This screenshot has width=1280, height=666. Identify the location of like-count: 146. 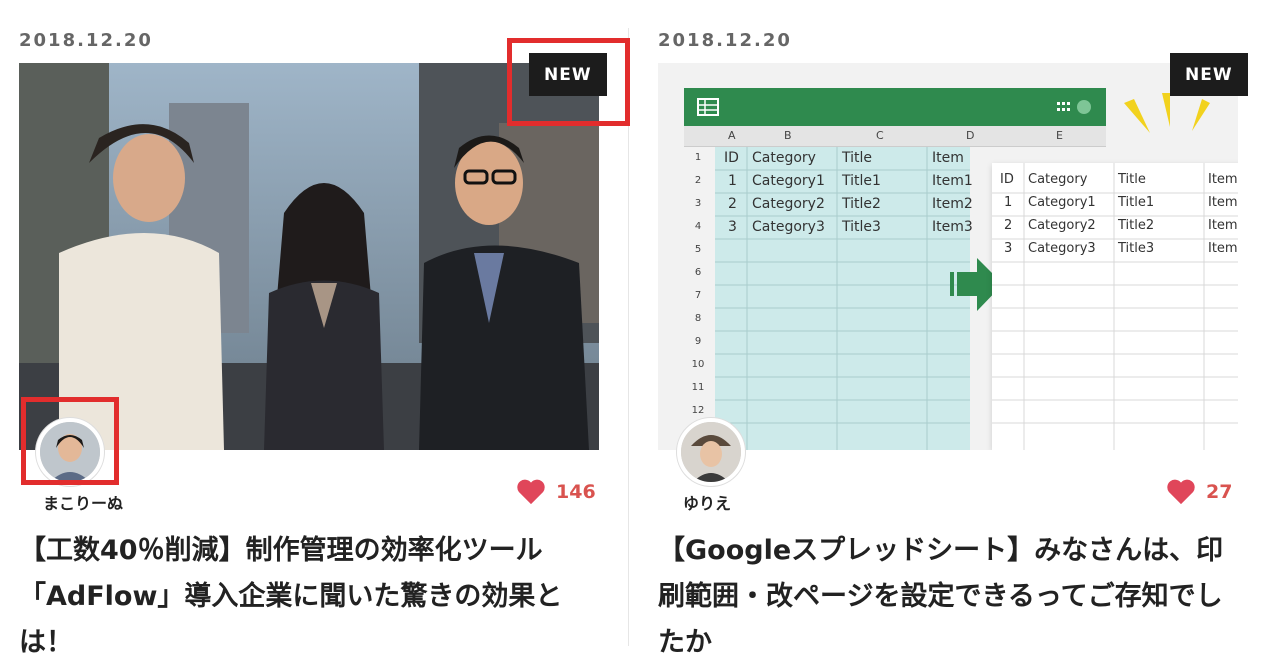
(576, 491).